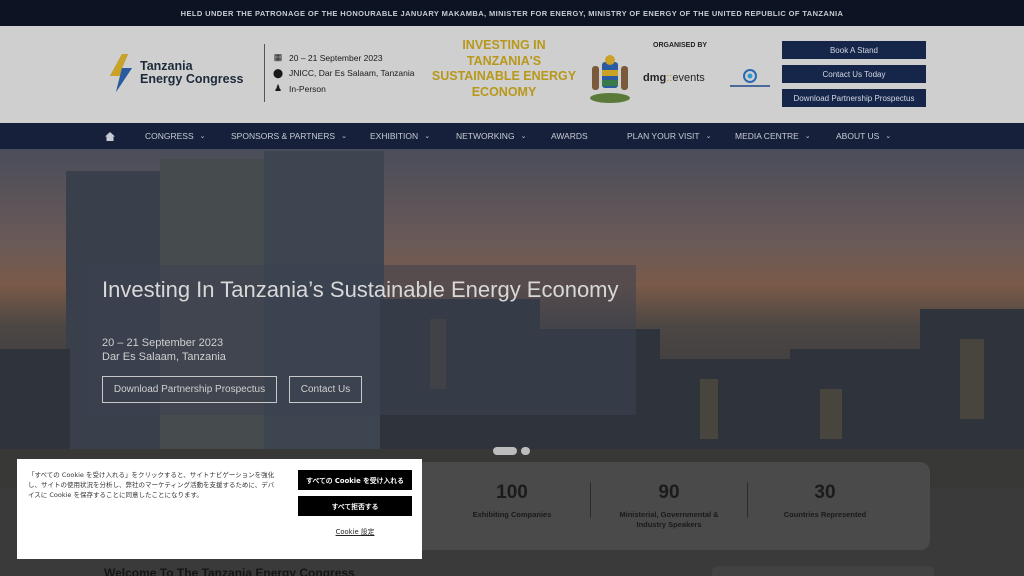 The height and width of the screenshot is (576, 1024). What do you see at coordinates (336, 57) in the screenshot?
I see `event-date: 20 – 21 September 2023` at bounding box center [336, 57].